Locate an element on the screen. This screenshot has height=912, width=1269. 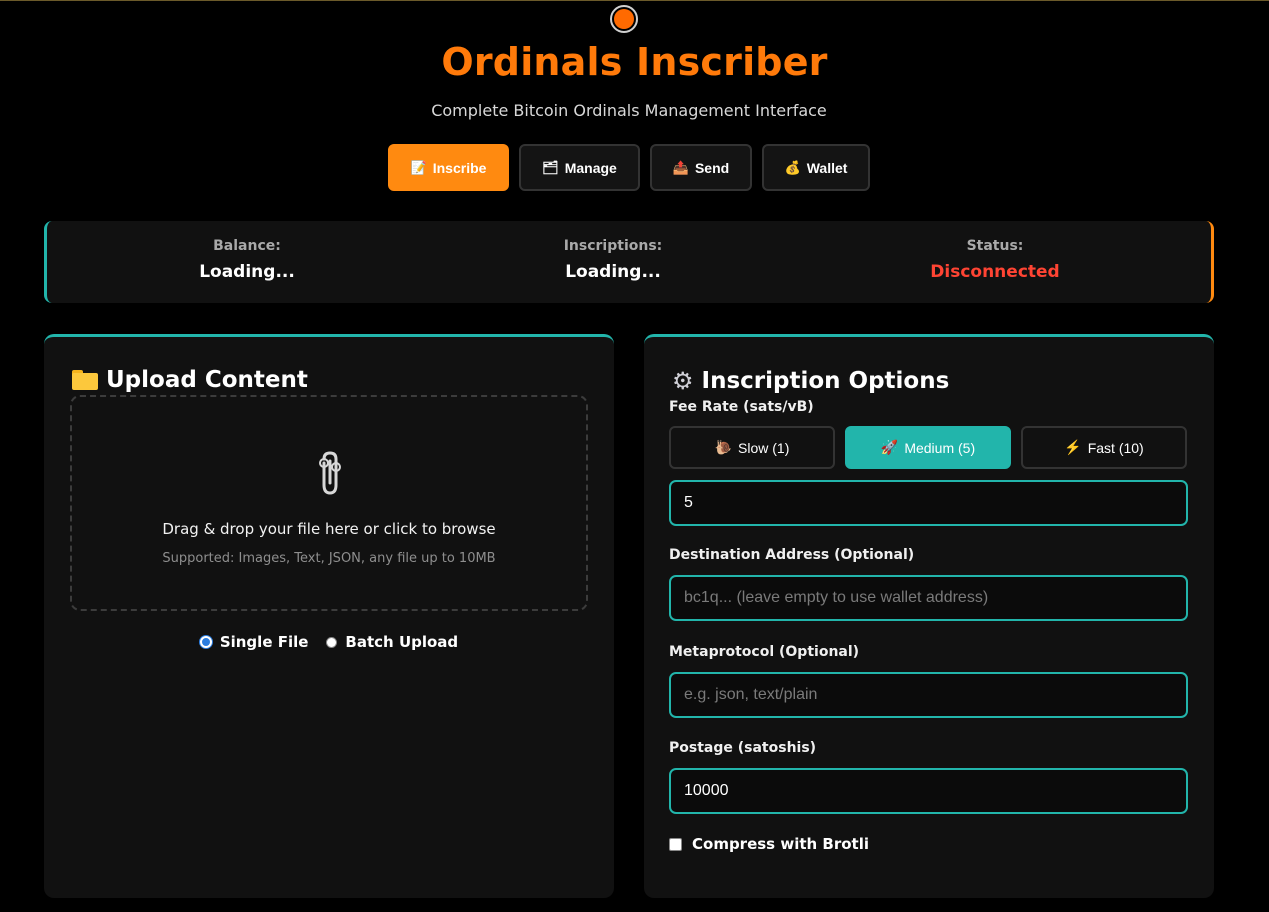
compress-option: Compress with Brotli is located at coordinates (769, 844).